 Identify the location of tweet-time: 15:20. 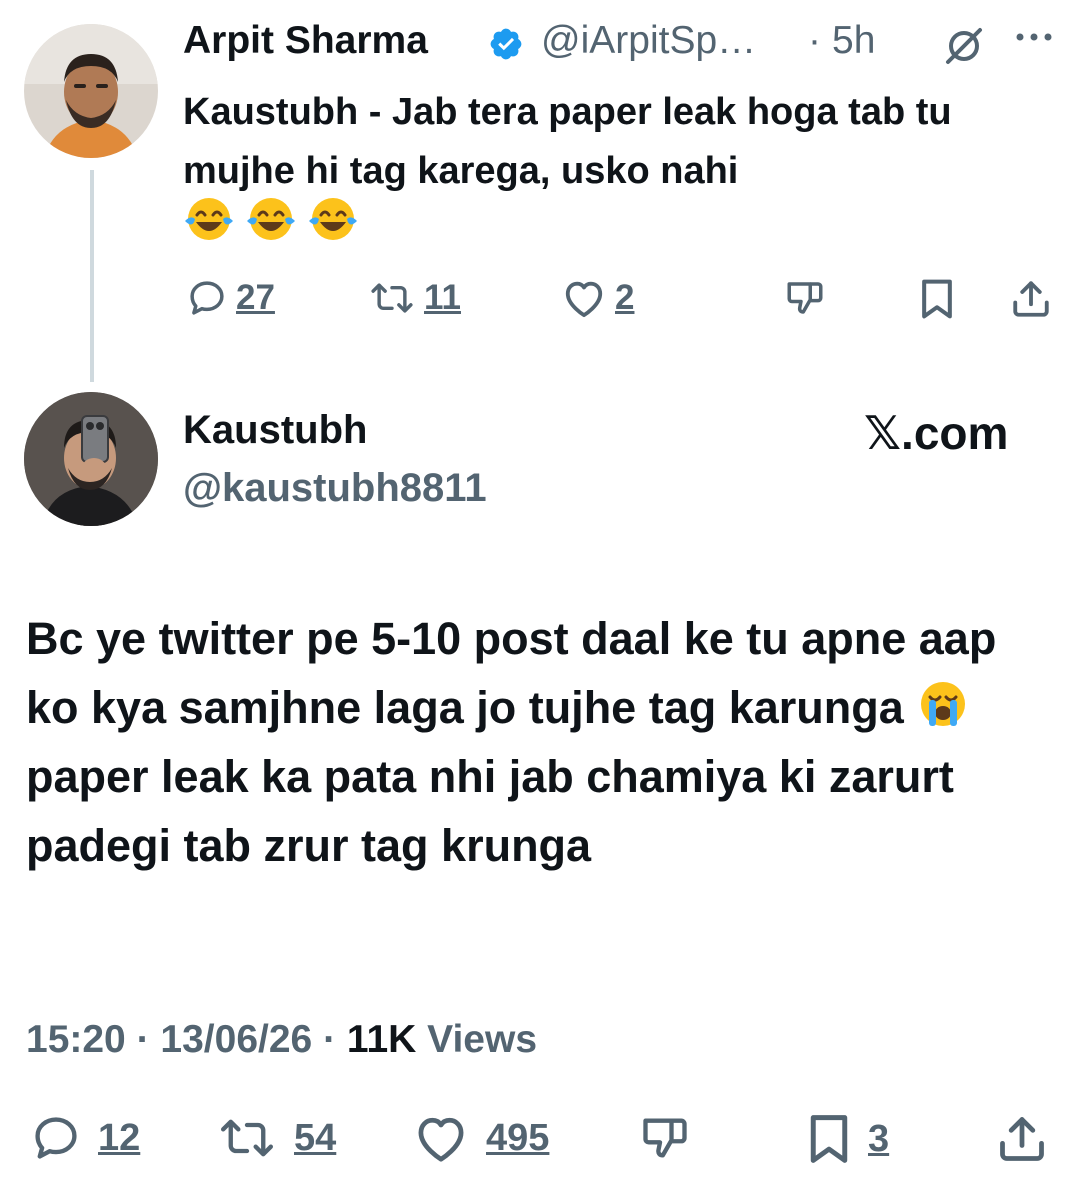
(76, 1039).